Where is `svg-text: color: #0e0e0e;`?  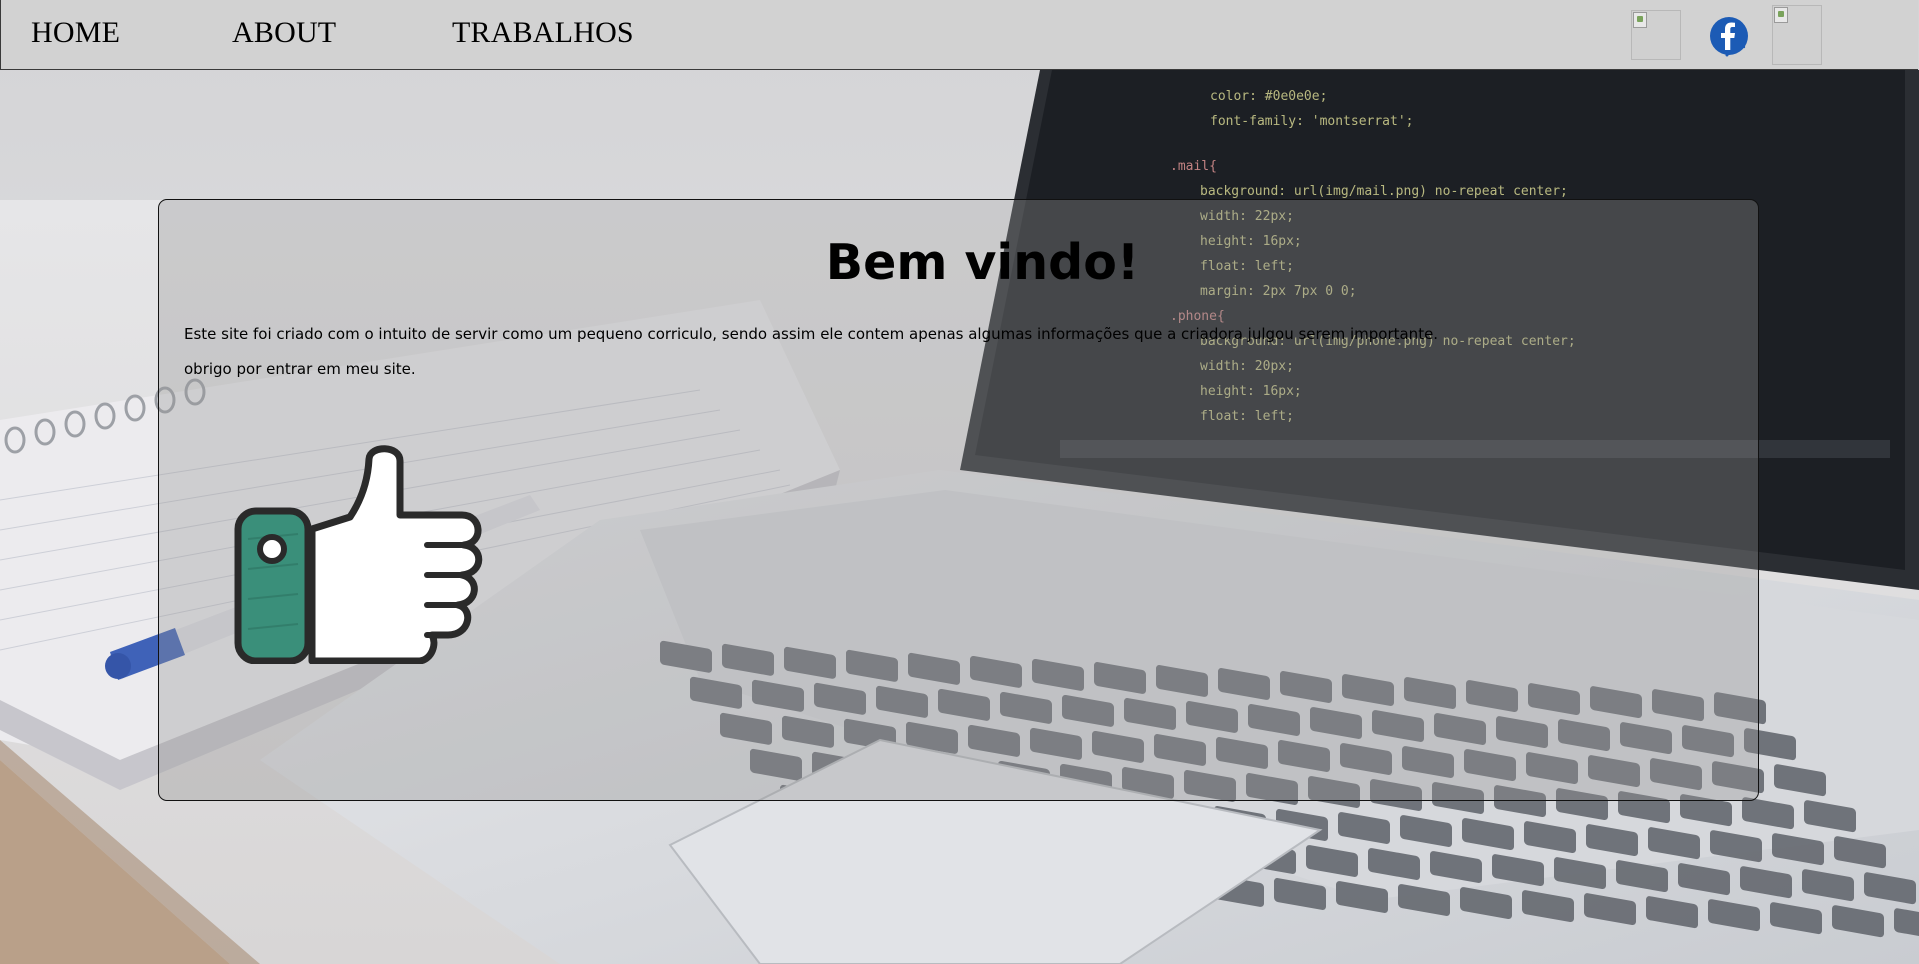 svg-text: color: #0e0e0e; is located at coordinates (1268, 96).